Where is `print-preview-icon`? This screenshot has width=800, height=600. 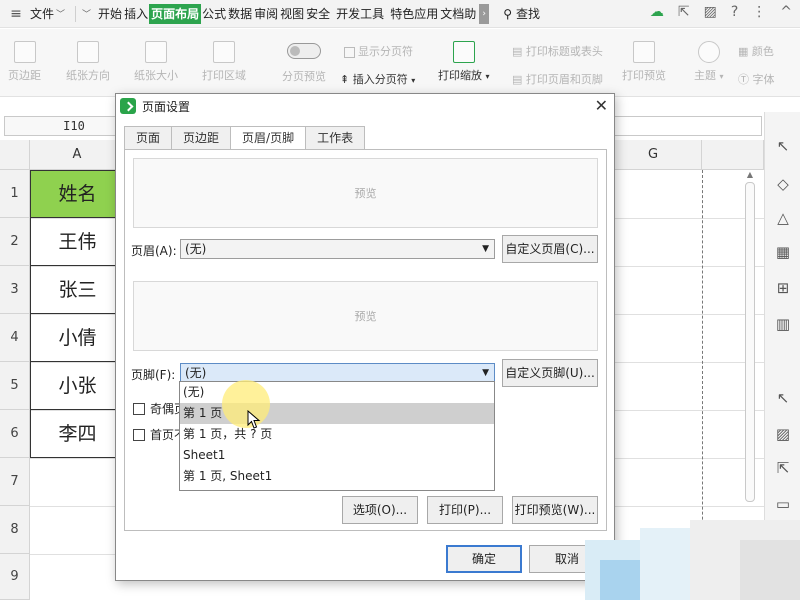 print-preview-icon is located at coordinates (644, 52).